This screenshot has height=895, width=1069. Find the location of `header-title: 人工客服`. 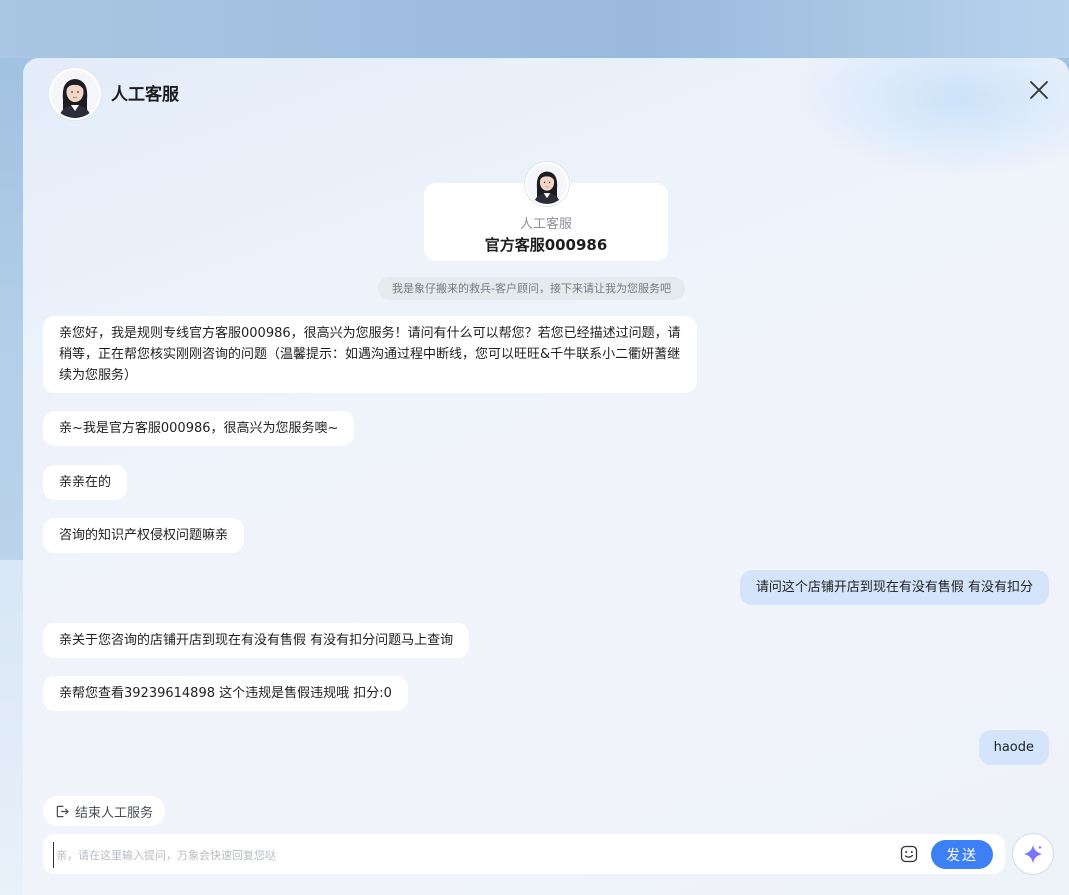

header-title: 人工客服 is located at coordinates (145, 95).